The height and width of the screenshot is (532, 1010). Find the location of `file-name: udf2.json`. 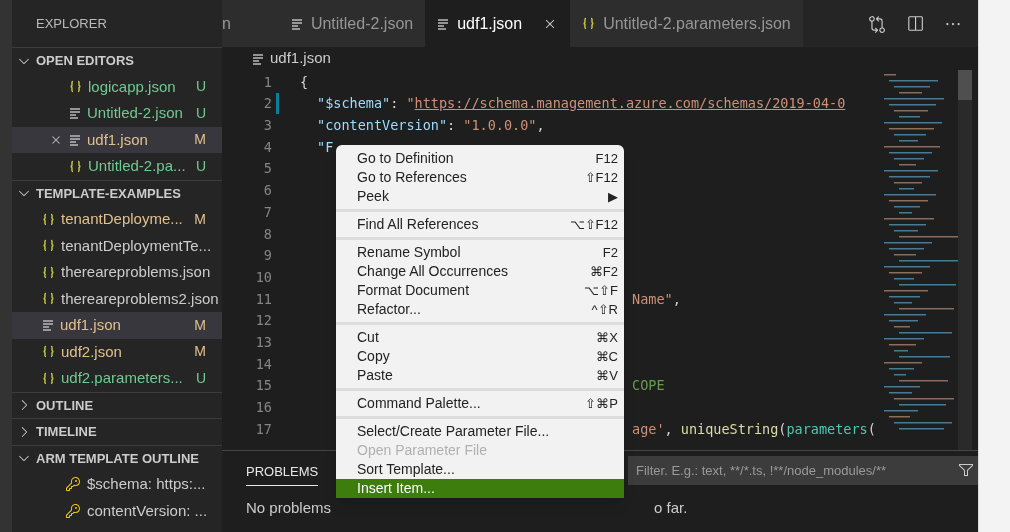

file-name: udf2.json is located at coordinates (91, 351).